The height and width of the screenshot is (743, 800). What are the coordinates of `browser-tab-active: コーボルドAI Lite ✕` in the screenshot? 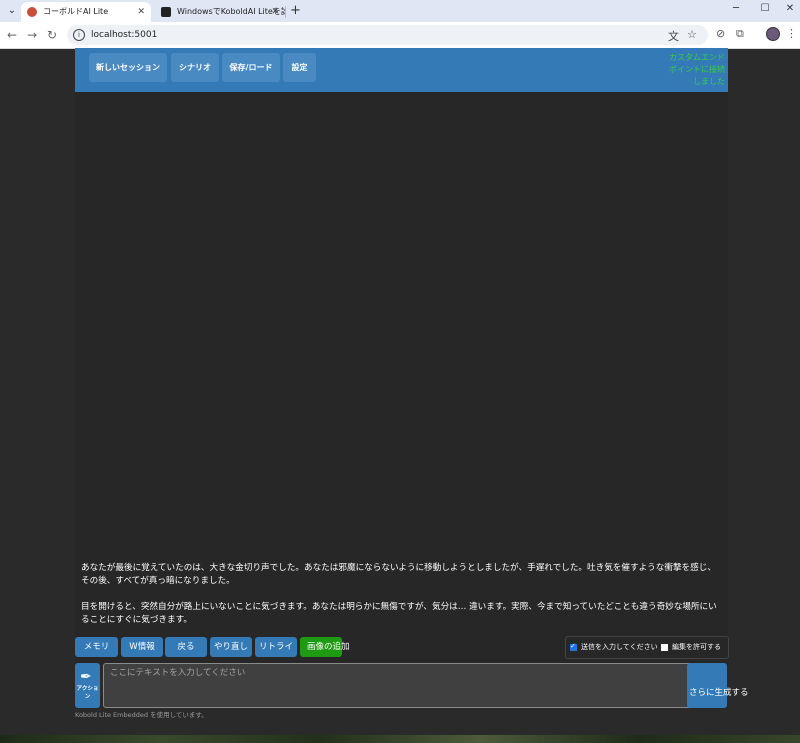 It's located at (86, 12).